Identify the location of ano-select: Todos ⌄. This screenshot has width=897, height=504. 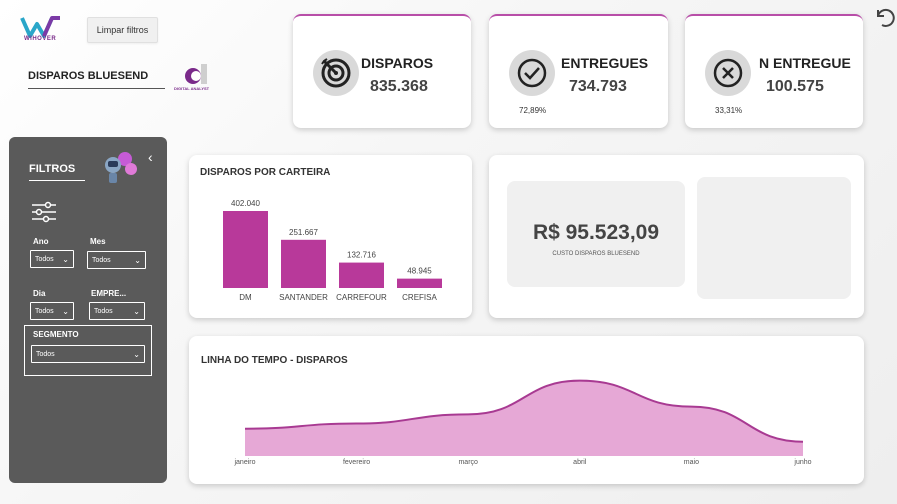
(52, 259).